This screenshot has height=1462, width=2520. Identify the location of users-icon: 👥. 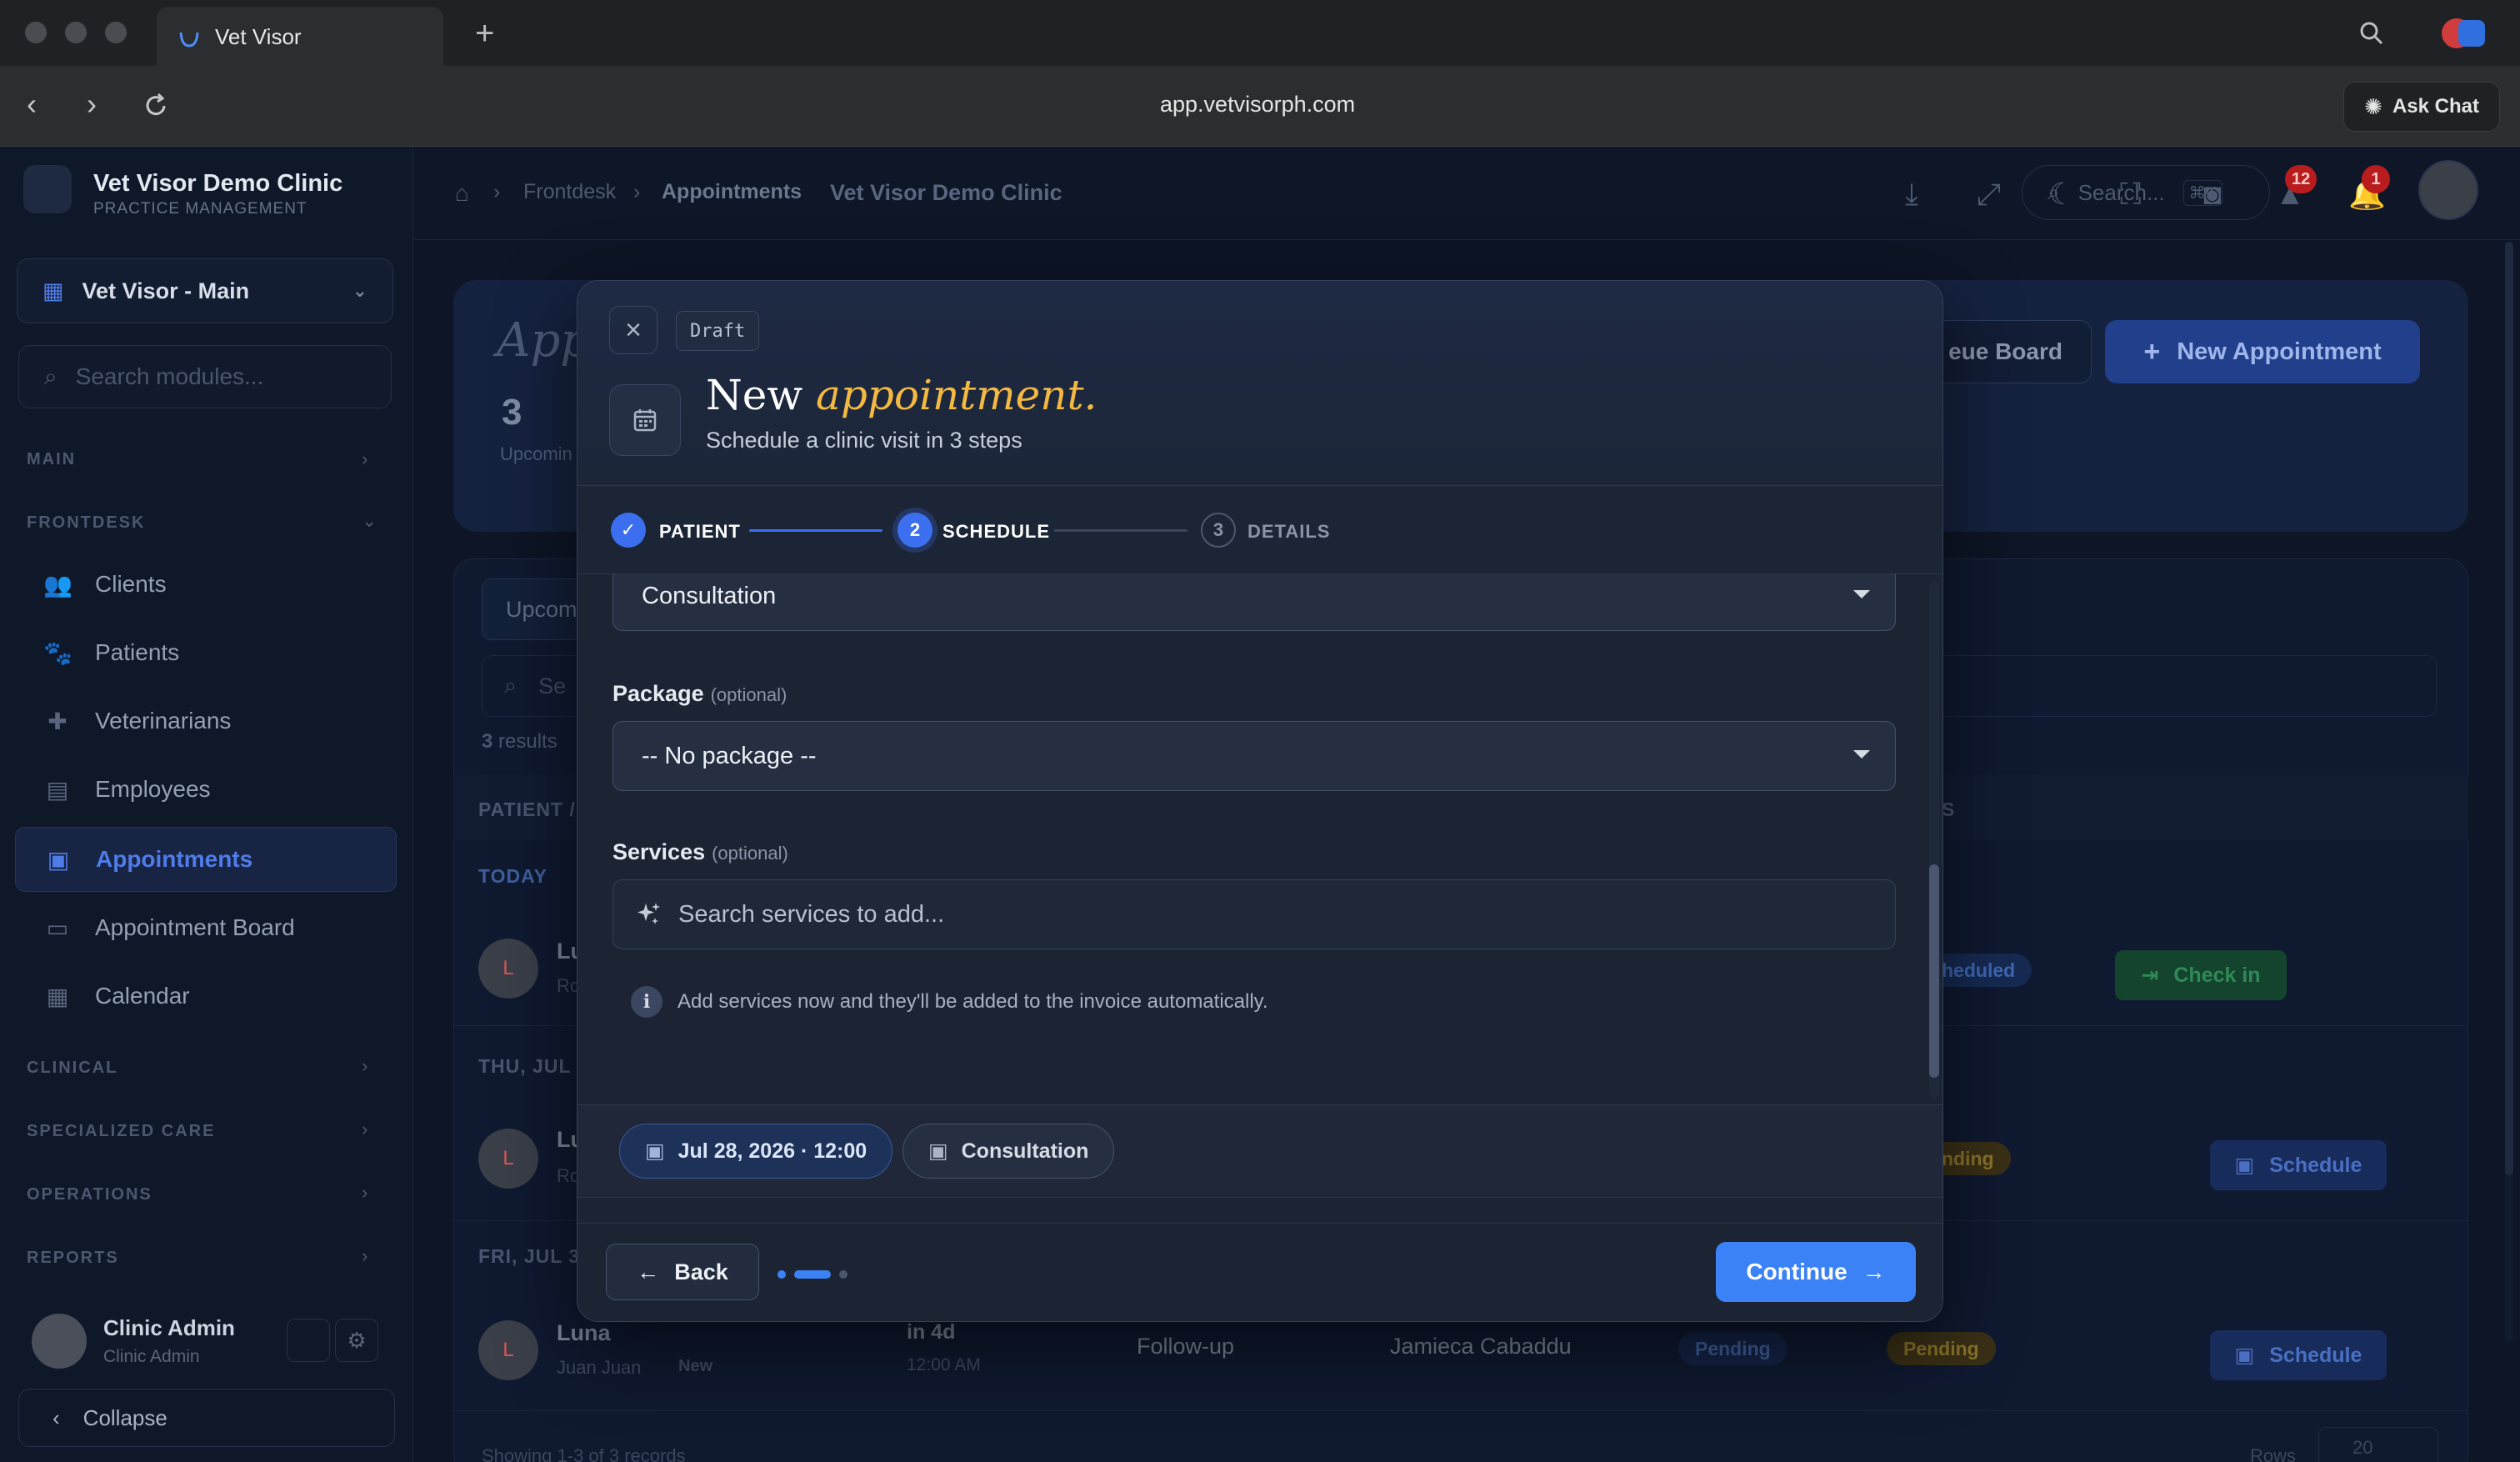
(57, 585).